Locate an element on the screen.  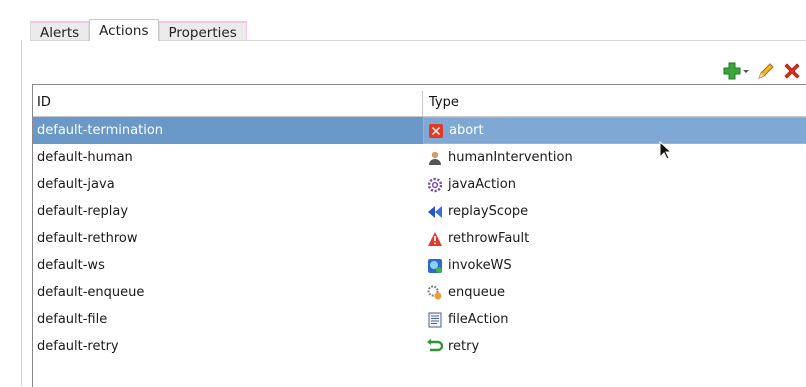
edit-action-button is located at coordinates (766, 71).